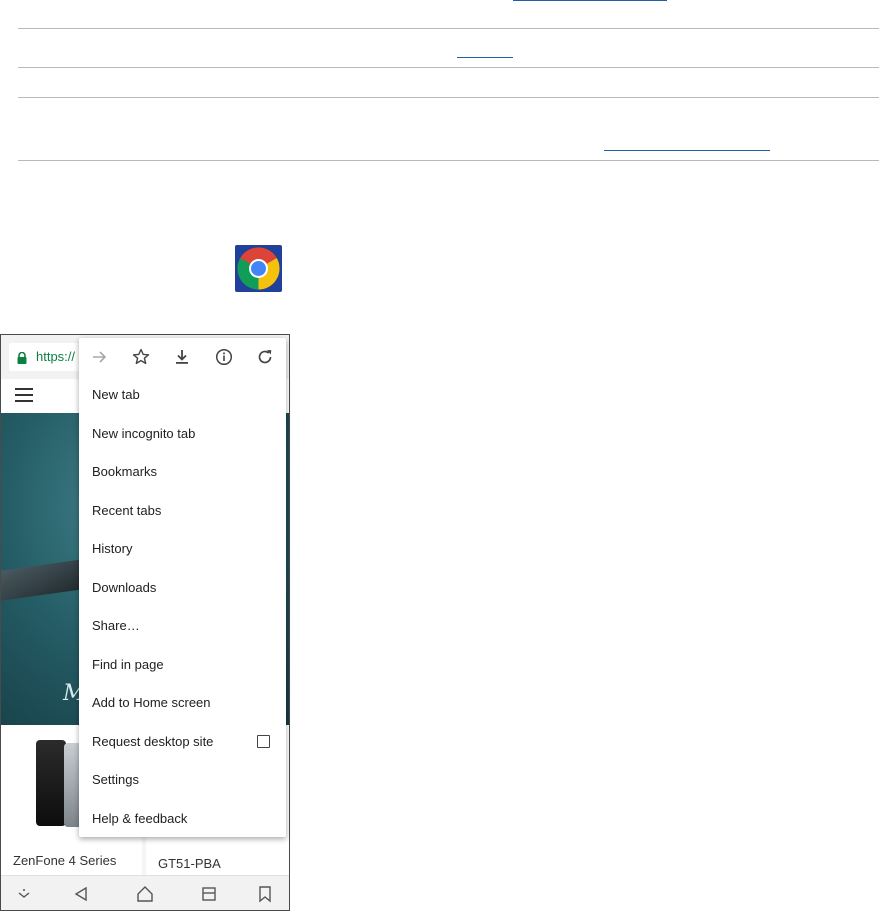 This screenshot has height=911, width=879. I want to click on download-icon, so click(182, 357).